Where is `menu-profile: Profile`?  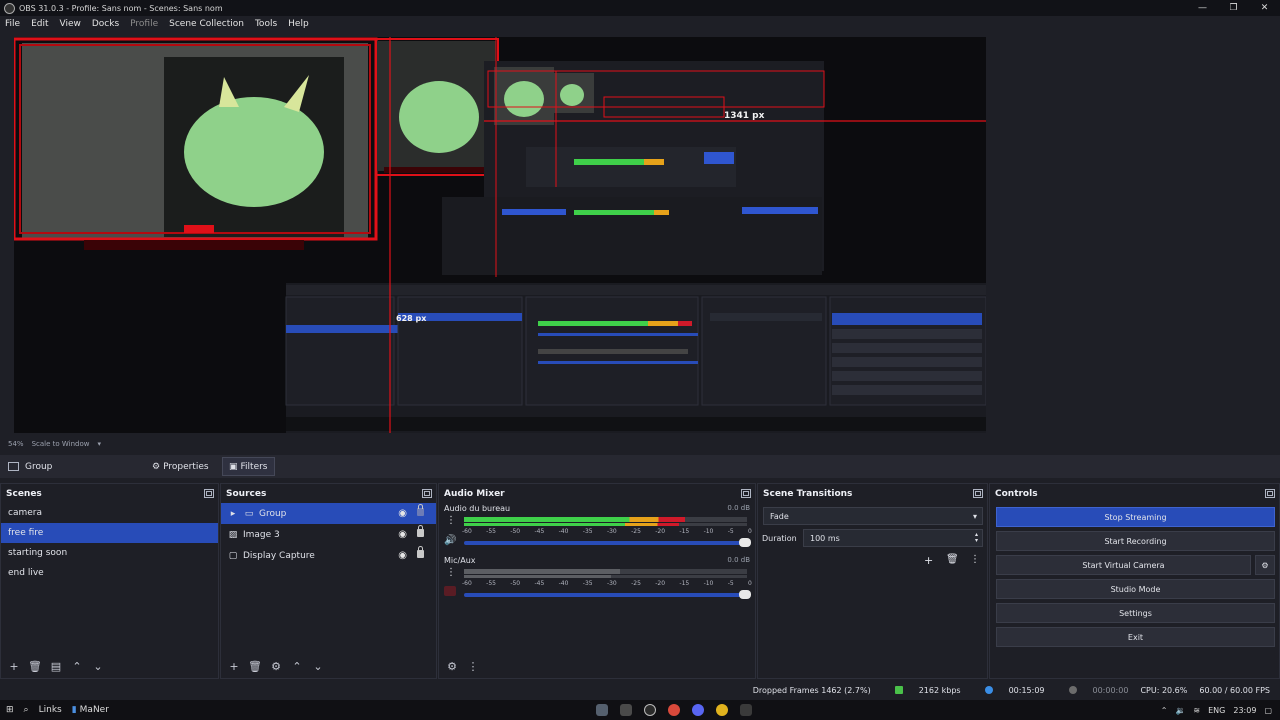 menu-profile: Profile is located at coordinates (144, 24).